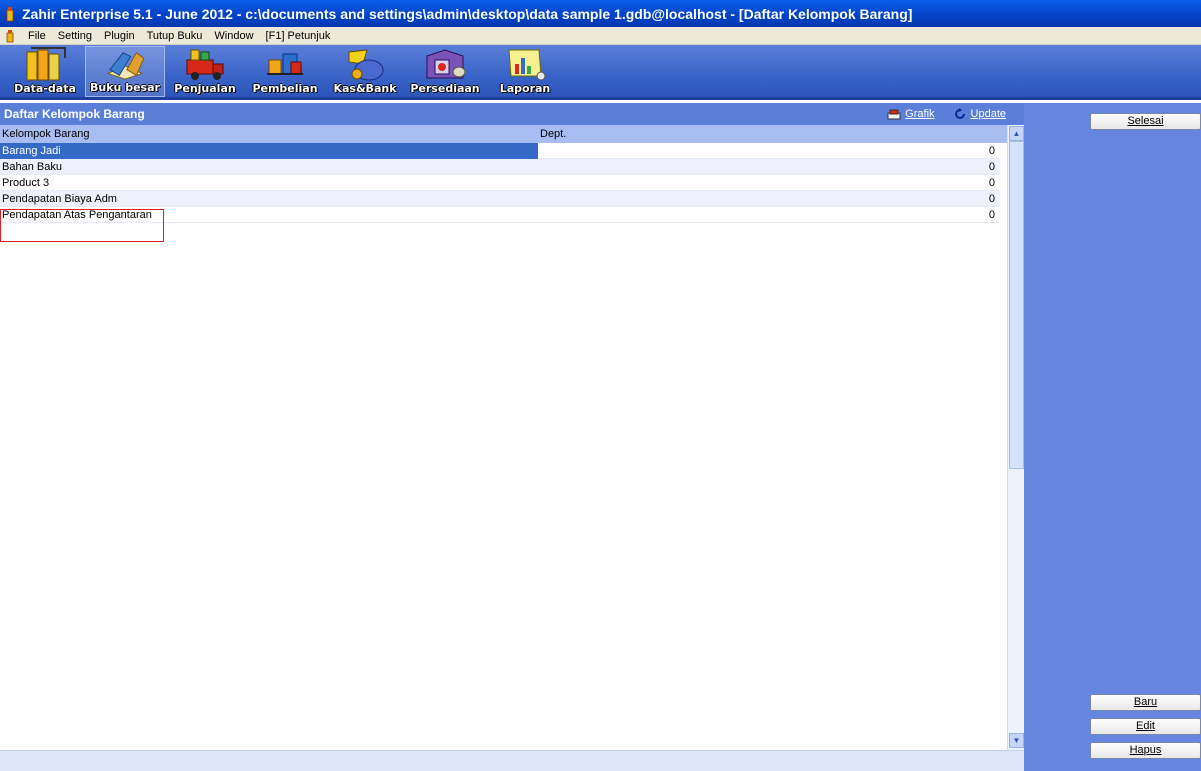 The image size is (1201, 771). Describe the element at coordinates (285, 88) in the screenshot. I see `toolbar-label: Pembelian` at that location.